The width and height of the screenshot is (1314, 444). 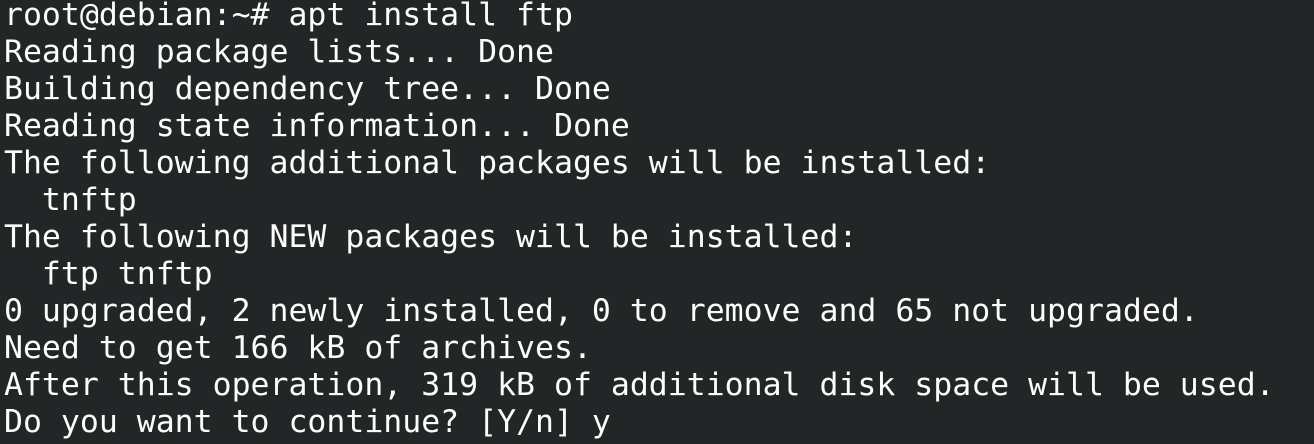 What do you see at coordinates (298, 348) in the screenshot?
I see `output-line: Need to get 166 kB of archives.` at bounding box center [298, 348].